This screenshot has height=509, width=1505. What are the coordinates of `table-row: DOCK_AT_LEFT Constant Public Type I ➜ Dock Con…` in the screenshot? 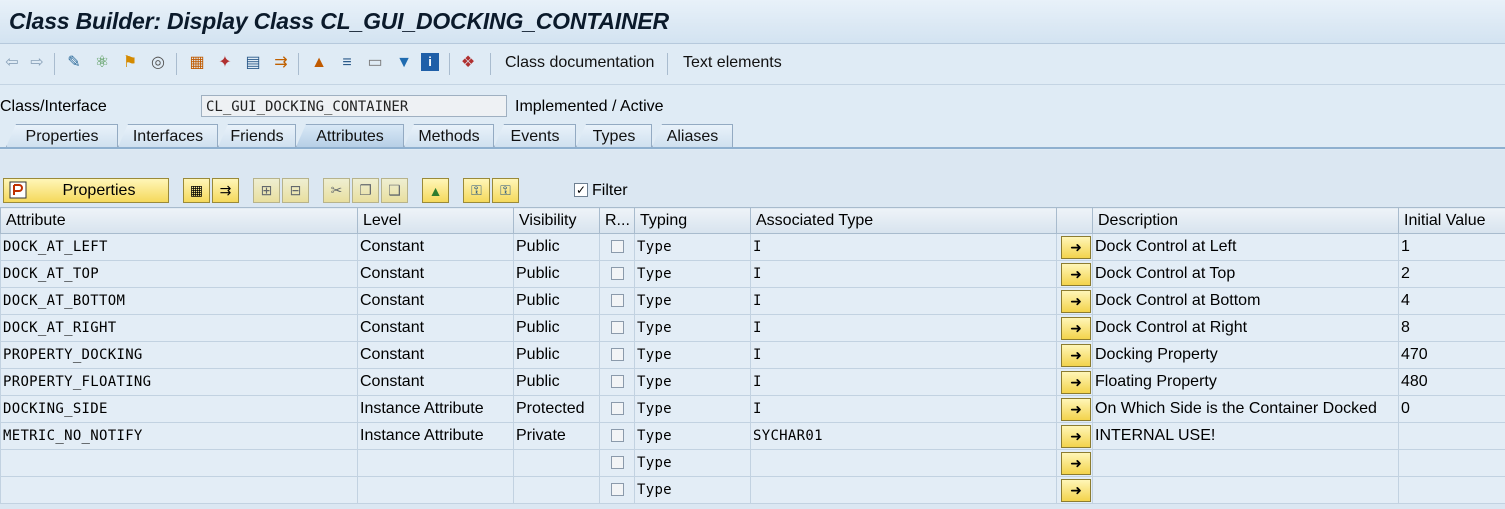 It's located at (752, 247).